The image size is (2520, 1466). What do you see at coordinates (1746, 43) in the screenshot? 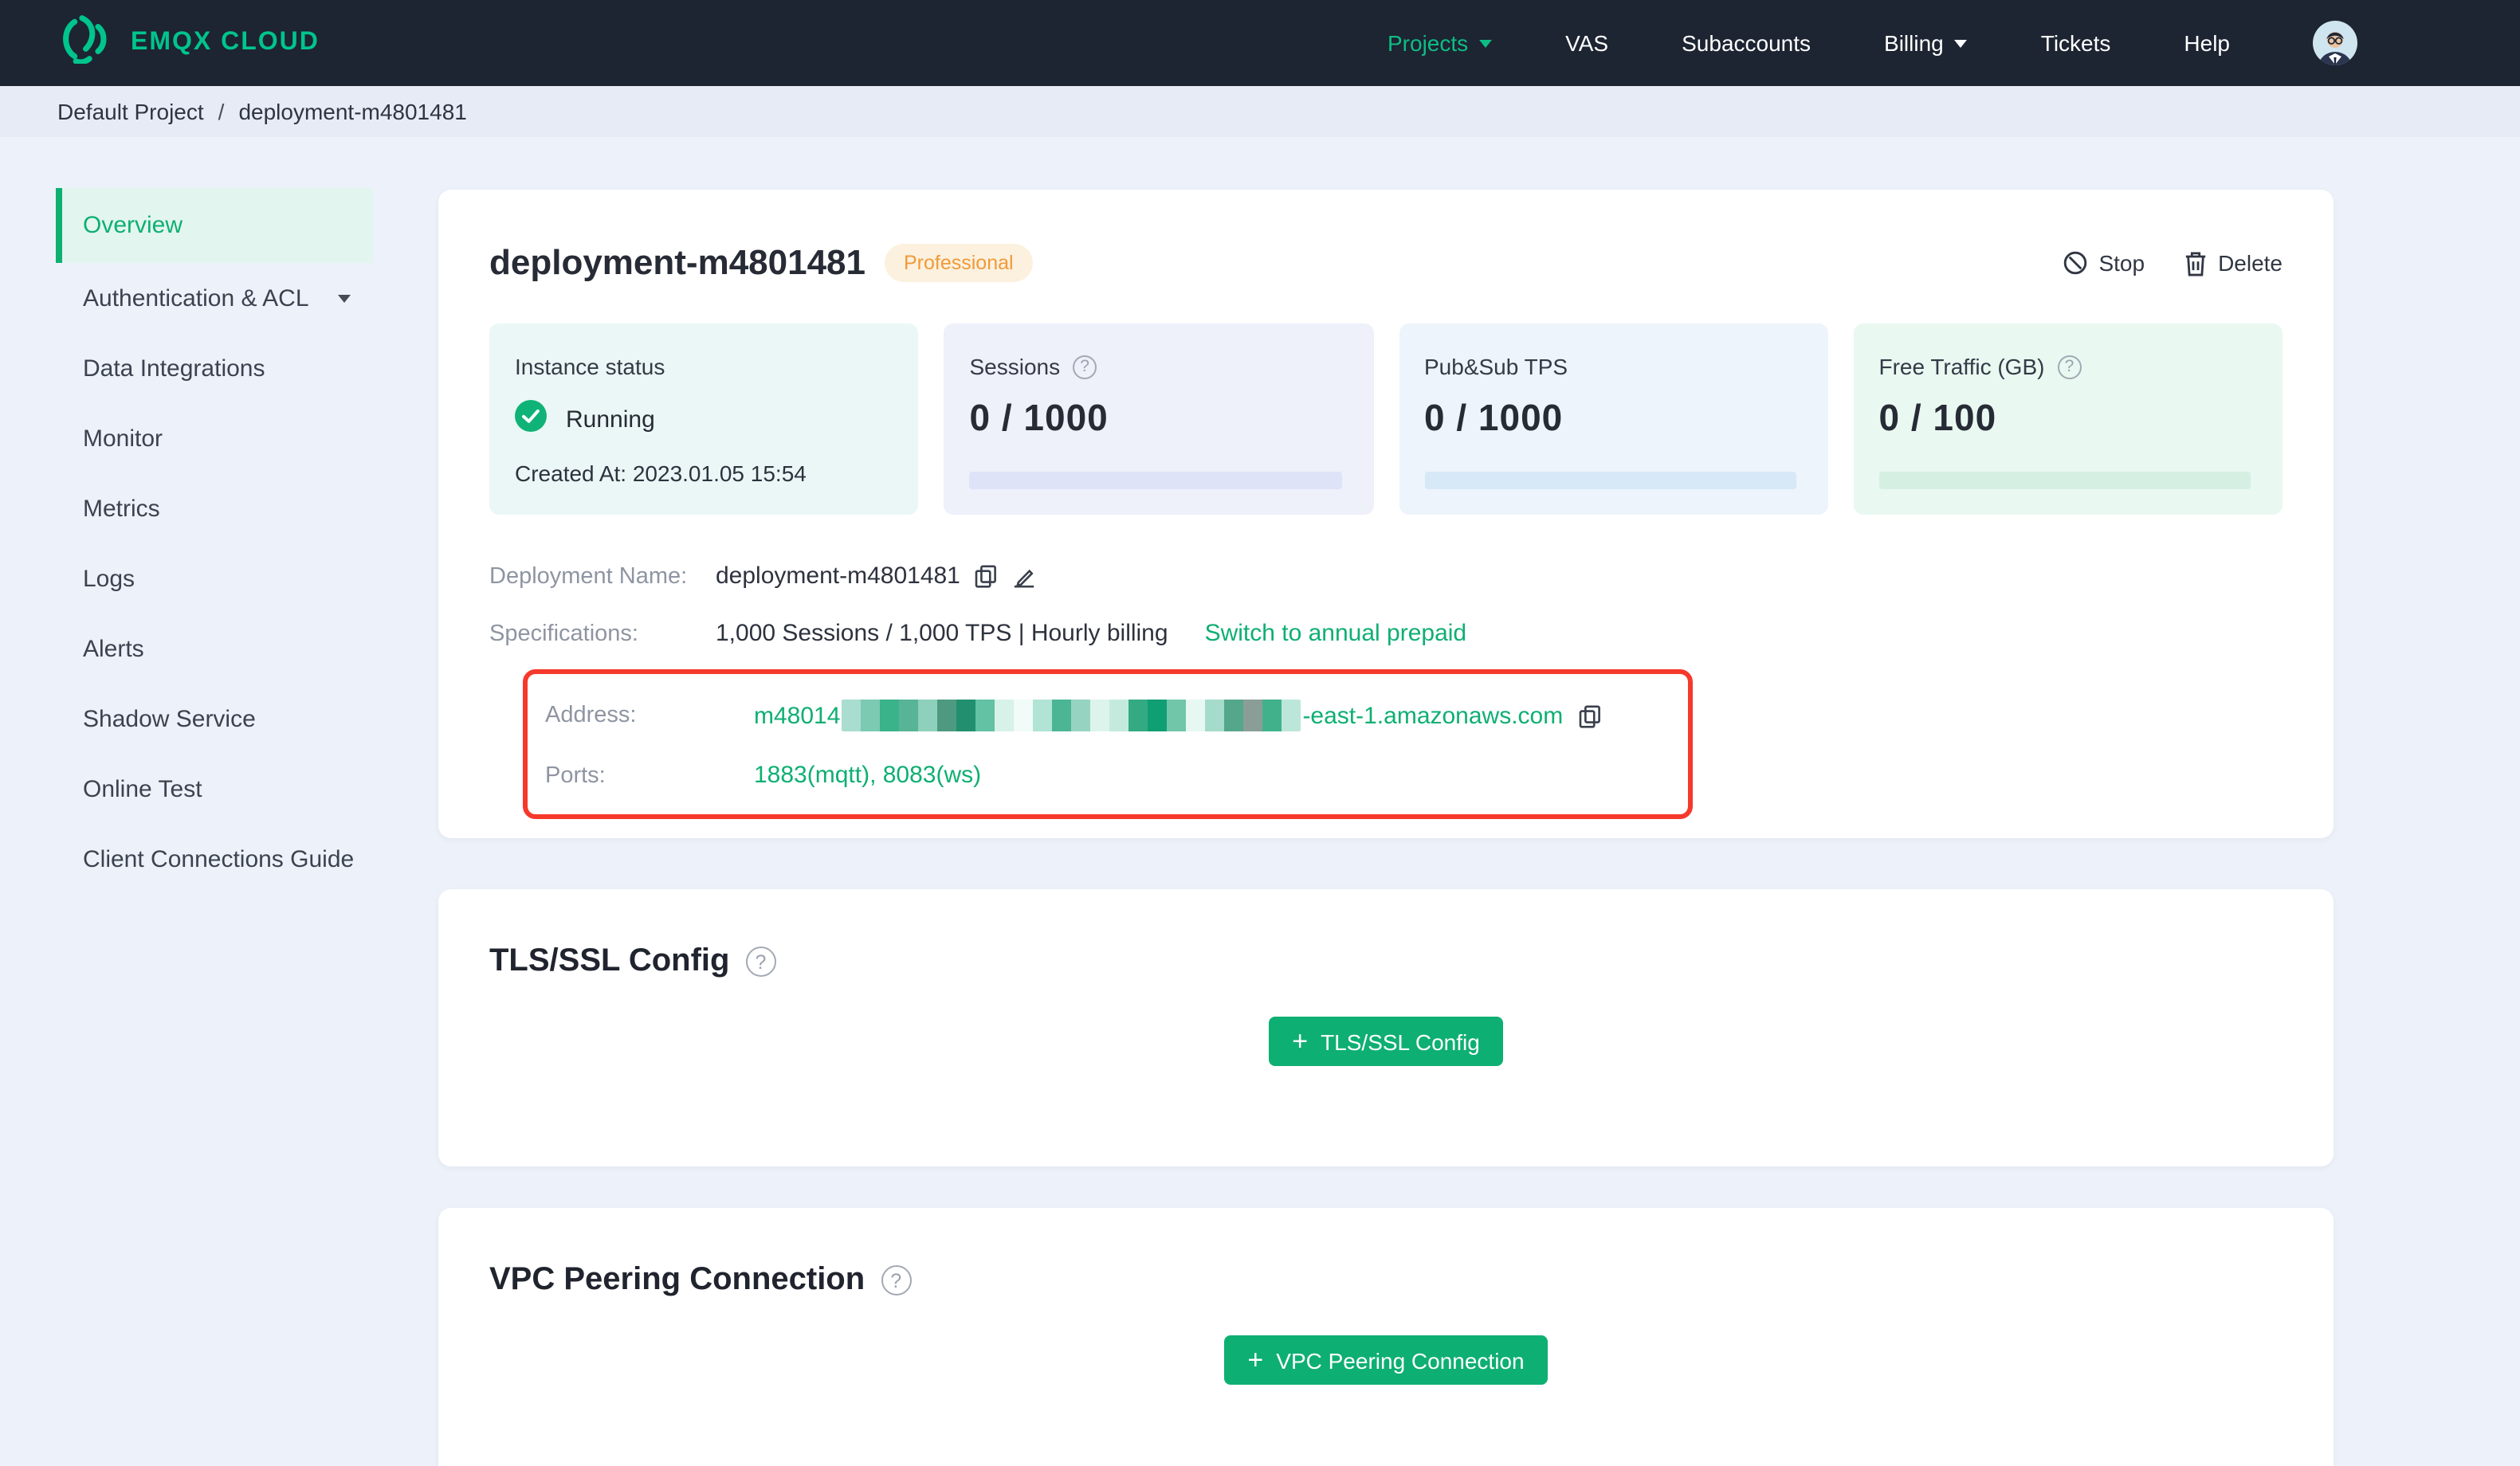
I see `nav-item-subaccounts: Subaccounts` at bounding box center [1746, 43].